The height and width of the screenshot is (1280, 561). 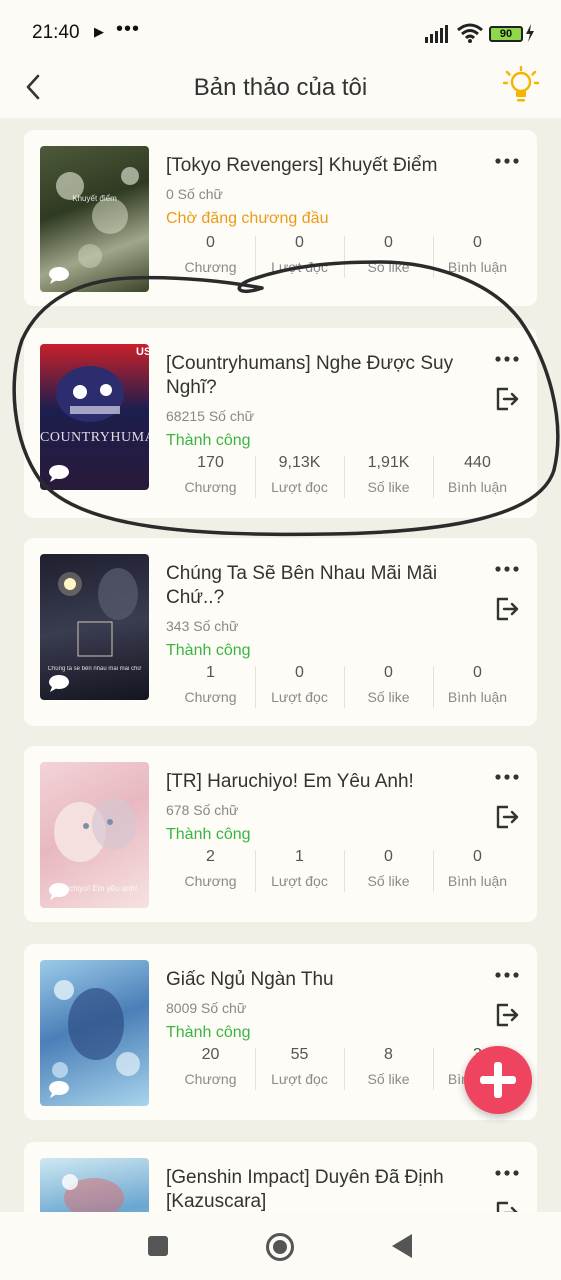 What do you see at coordinates (210, 474) in the screenshot?
I see `stat-chapters: 170 Chương` at bounding box center [210, 474].